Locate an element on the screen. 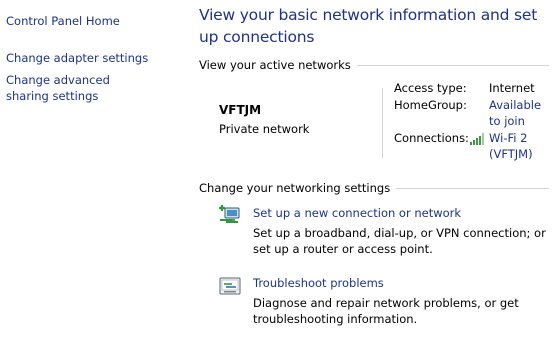 Image resolution: width=553 pixels, height=339 pixels. troubleshoot-icon is located at coordinates (230, 286).